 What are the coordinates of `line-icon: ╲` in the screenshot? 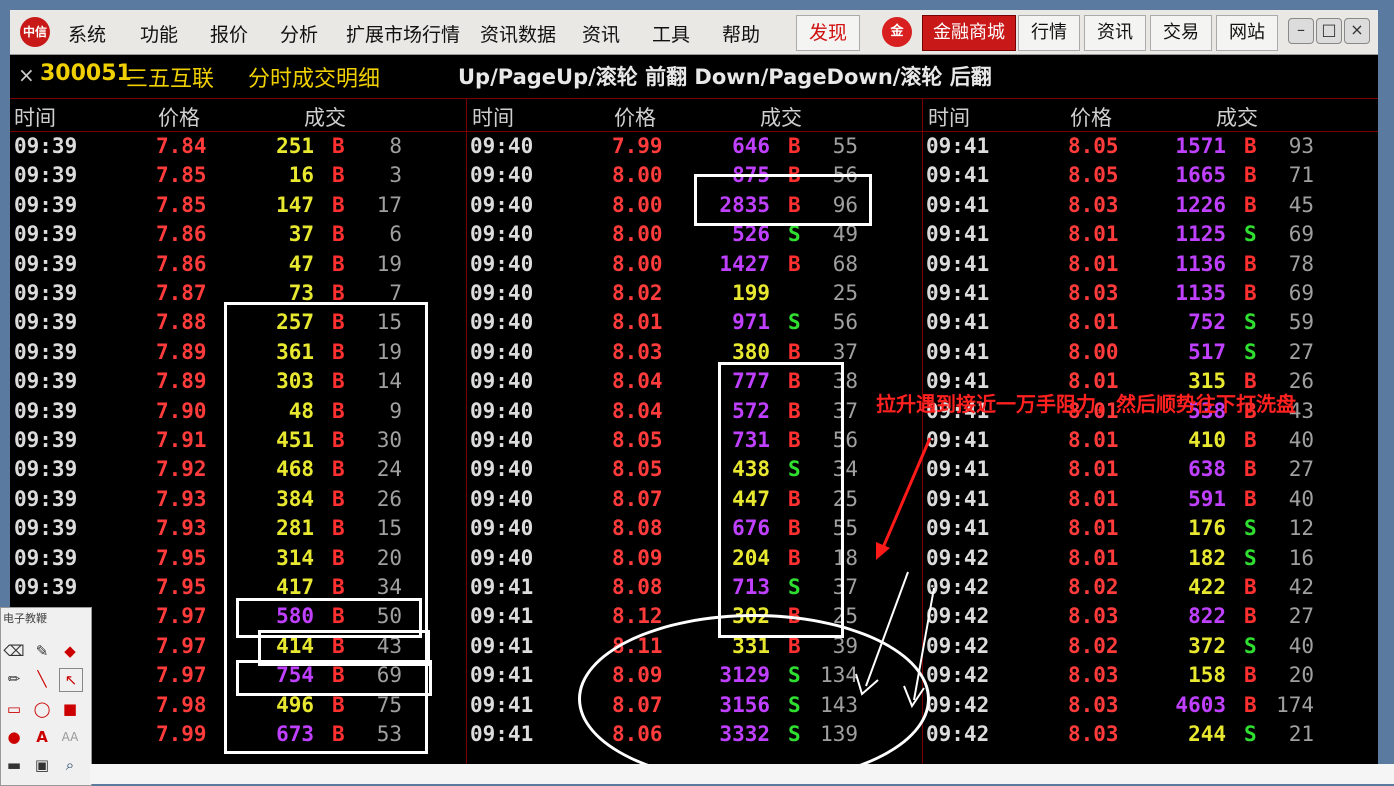 It's located at (42, 679).